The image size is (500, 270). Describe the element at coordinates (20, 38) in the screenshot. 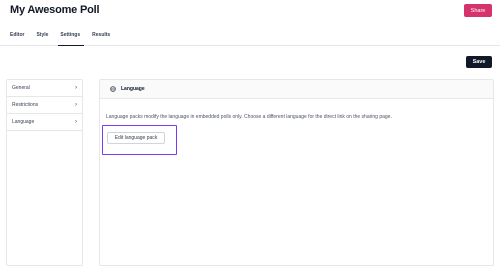

I see `tab-editor: Editor` at that location.